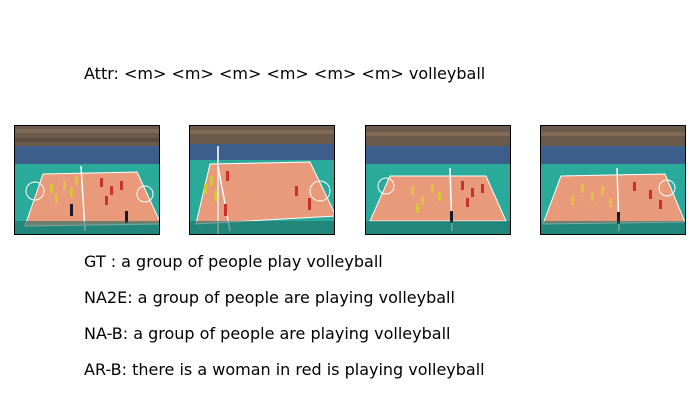 The image size is (700, 400). What do you see at coordinates (233, 261) in the screenshot?
I see `ground-truth-caption: GT : a group of people play volleyball` at bounding box center [233, 261].